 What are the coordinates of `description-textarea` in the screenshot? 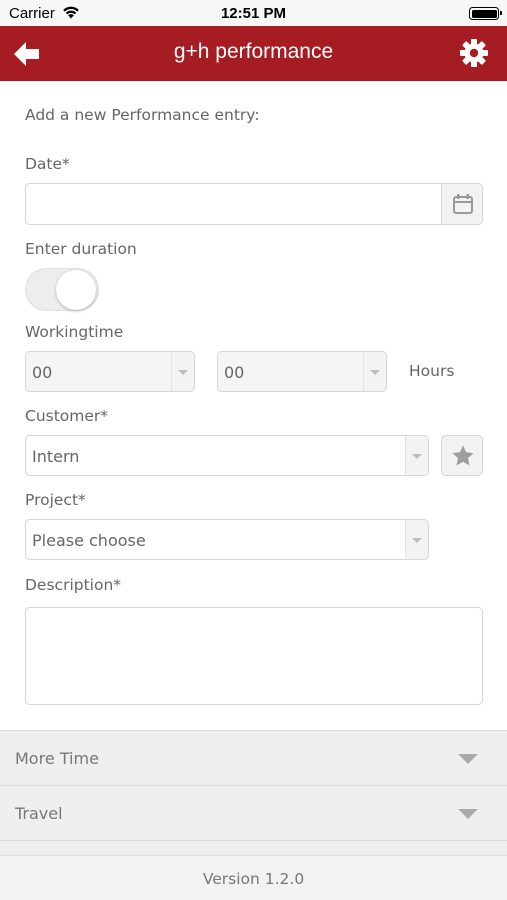 It's located at (254, 656).